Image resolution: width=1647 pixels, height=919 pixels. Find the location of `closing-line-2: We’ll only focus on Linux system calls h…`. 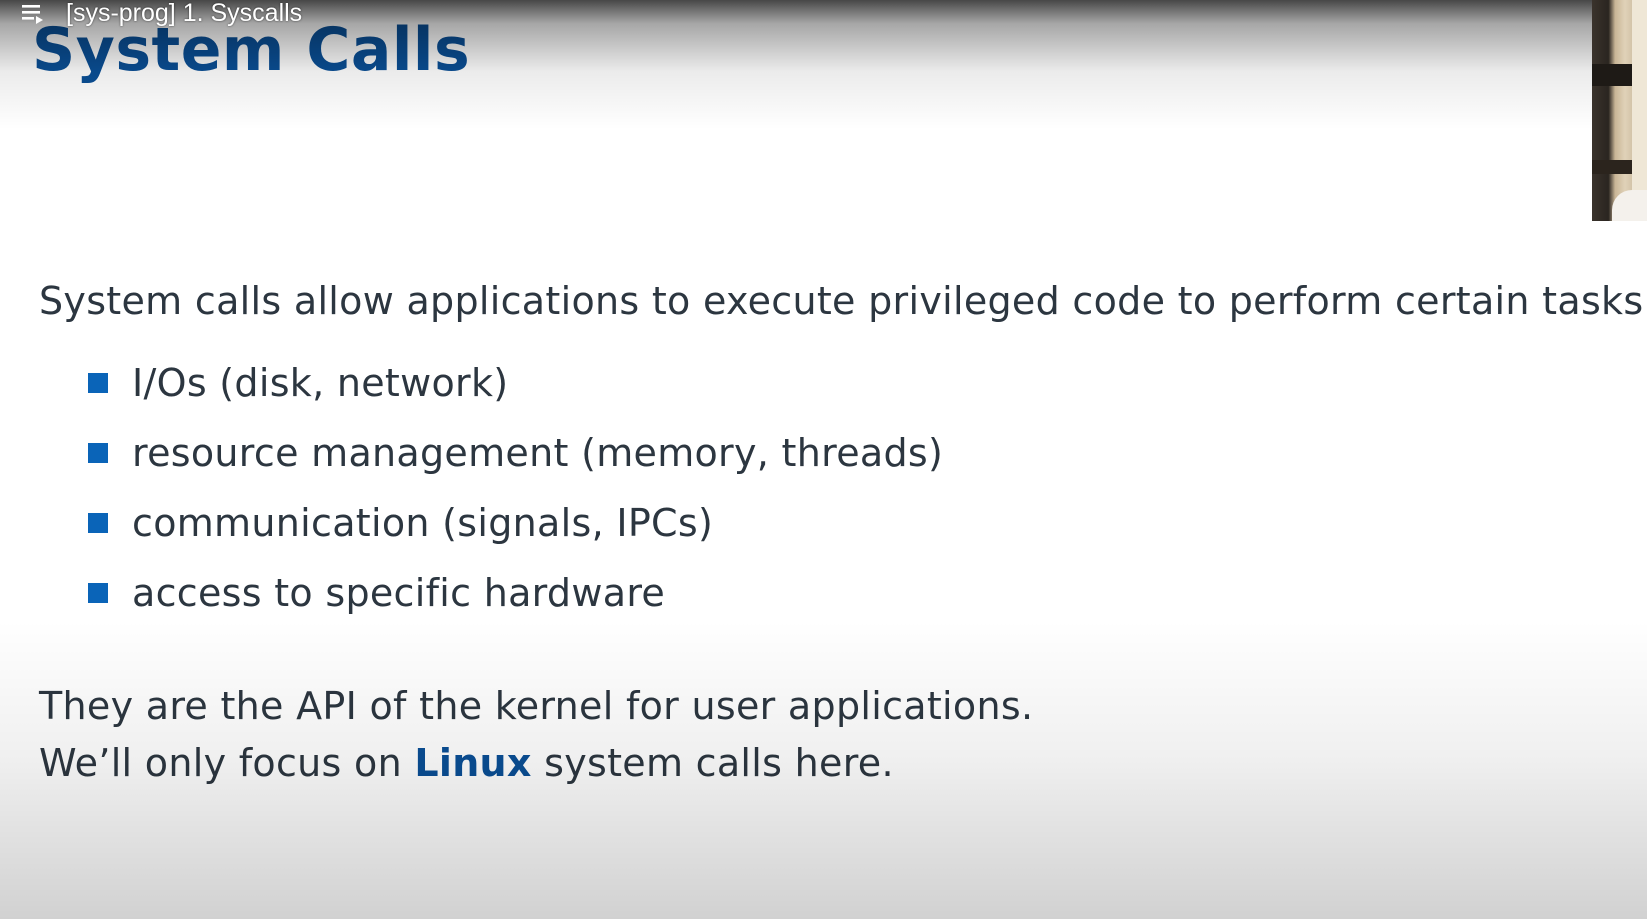

closing-line-2: We’ll only focus on Linux system calls h… is located at coordinates (536, 763).